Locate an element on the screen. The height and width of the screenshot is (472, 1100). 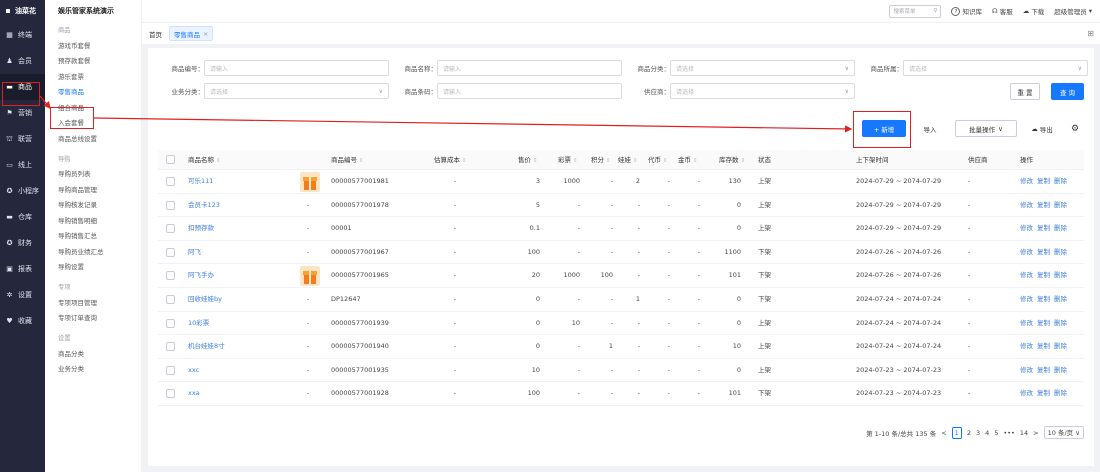
supplier-select: 请选择 ∨ is located at coordinates (762, 91).